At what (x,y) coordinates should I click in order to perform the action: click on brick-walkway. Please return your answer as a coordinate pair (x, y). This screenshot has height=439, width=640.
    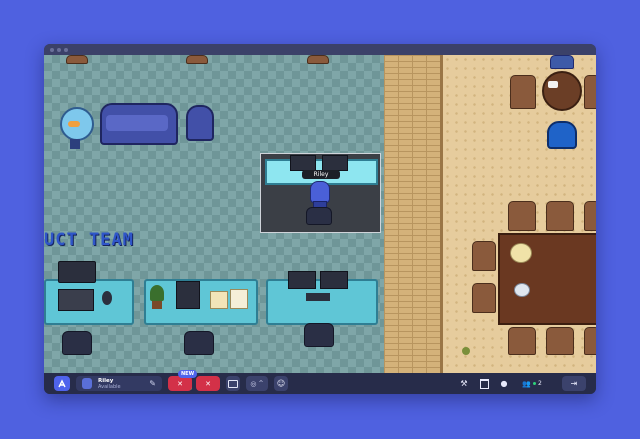
    Looking at the image, I should click on (412, 214).